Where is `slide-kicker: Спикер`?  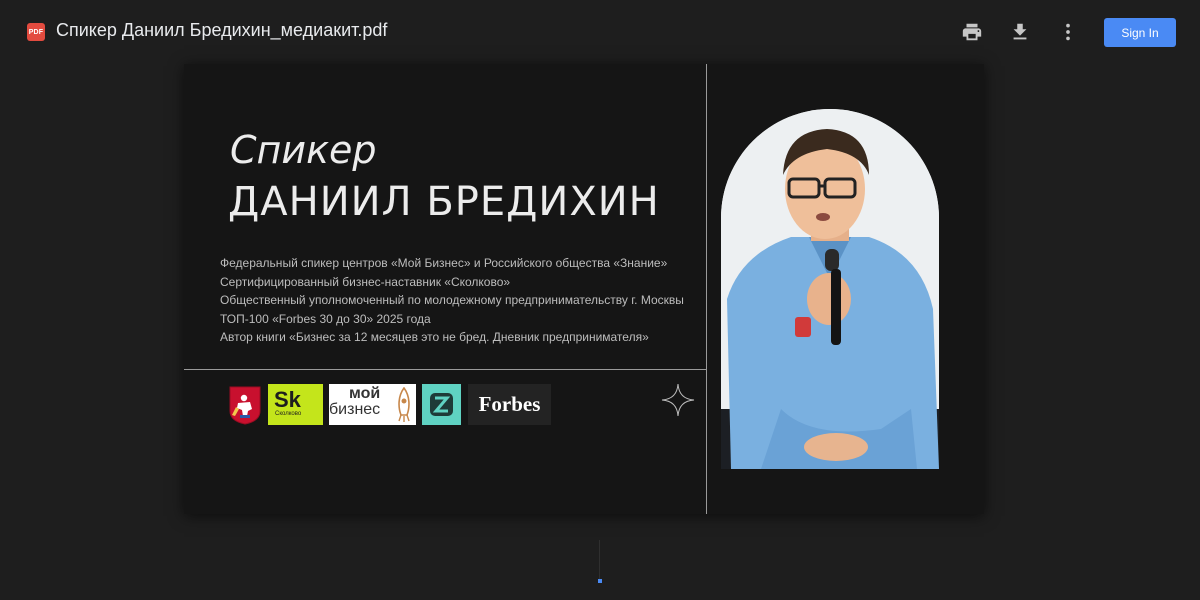
slide-kicker: Спикер is located at coordinates (303, 150).